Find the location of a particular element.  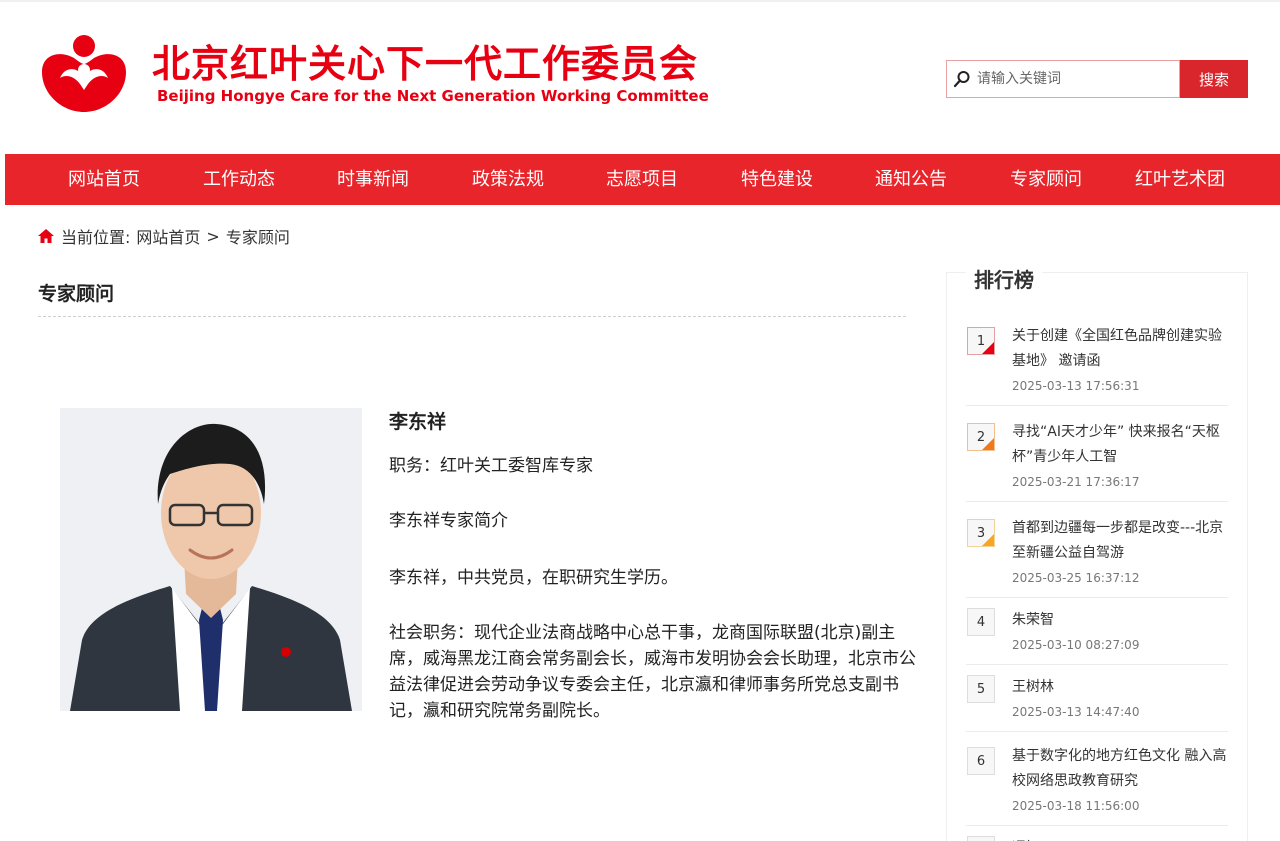

hongye-logo-icon is located at coordinates (84, 74).